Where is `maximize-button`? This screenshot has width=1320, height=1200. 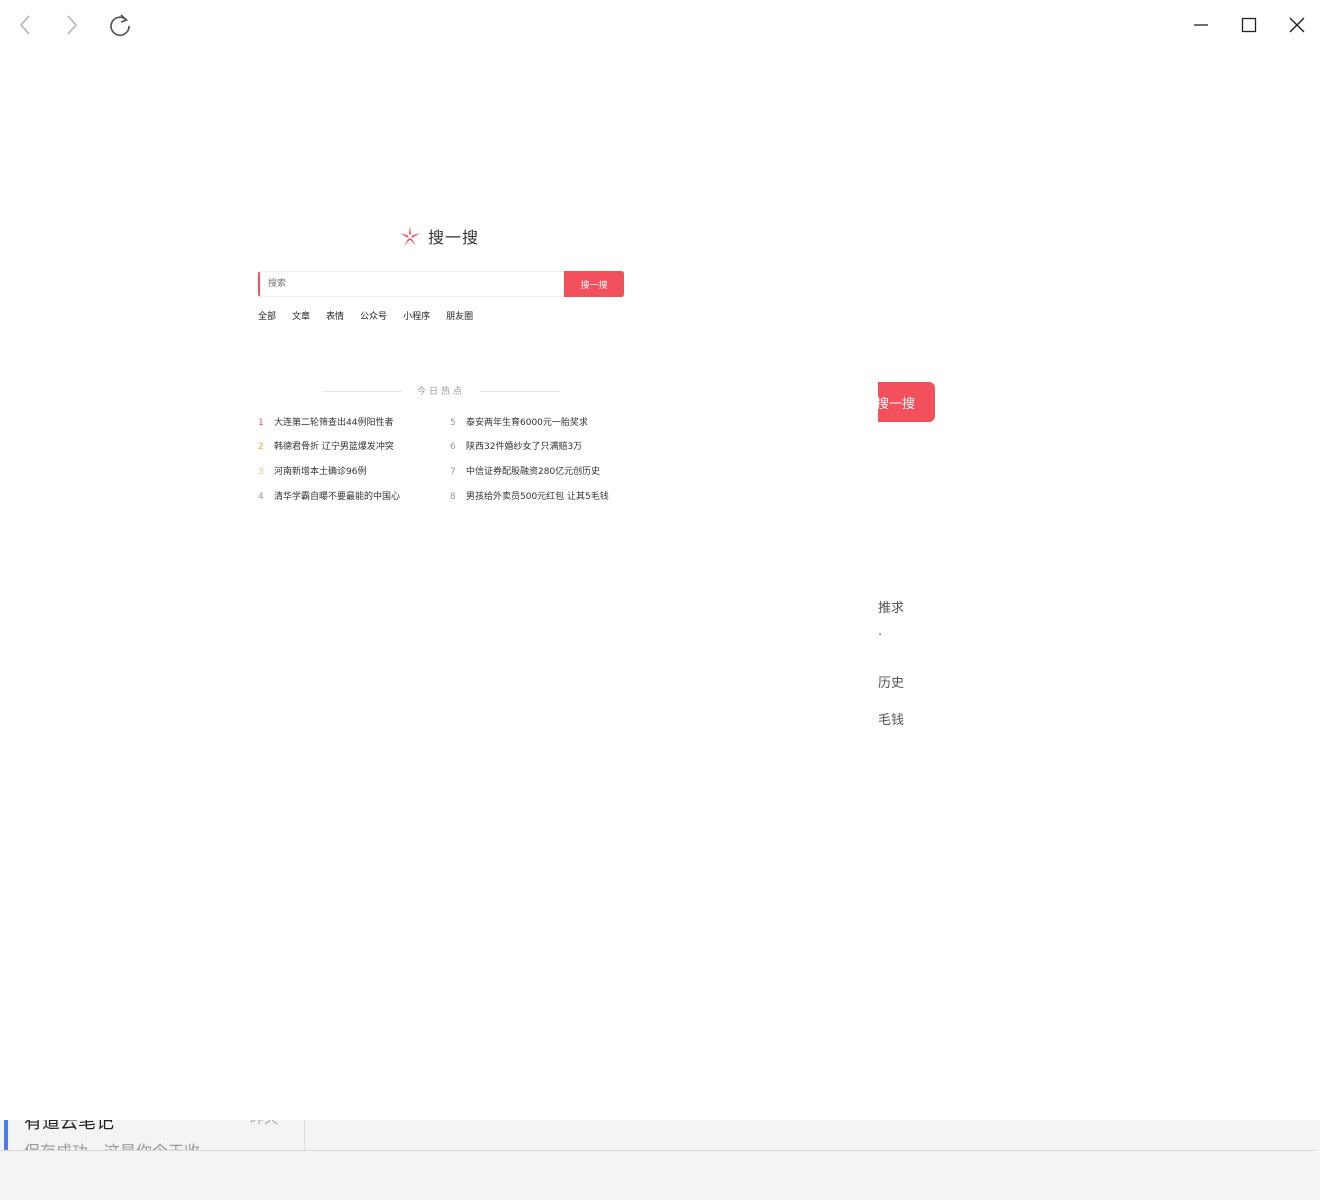
maximize-button is located at coordinates (1249, 25).